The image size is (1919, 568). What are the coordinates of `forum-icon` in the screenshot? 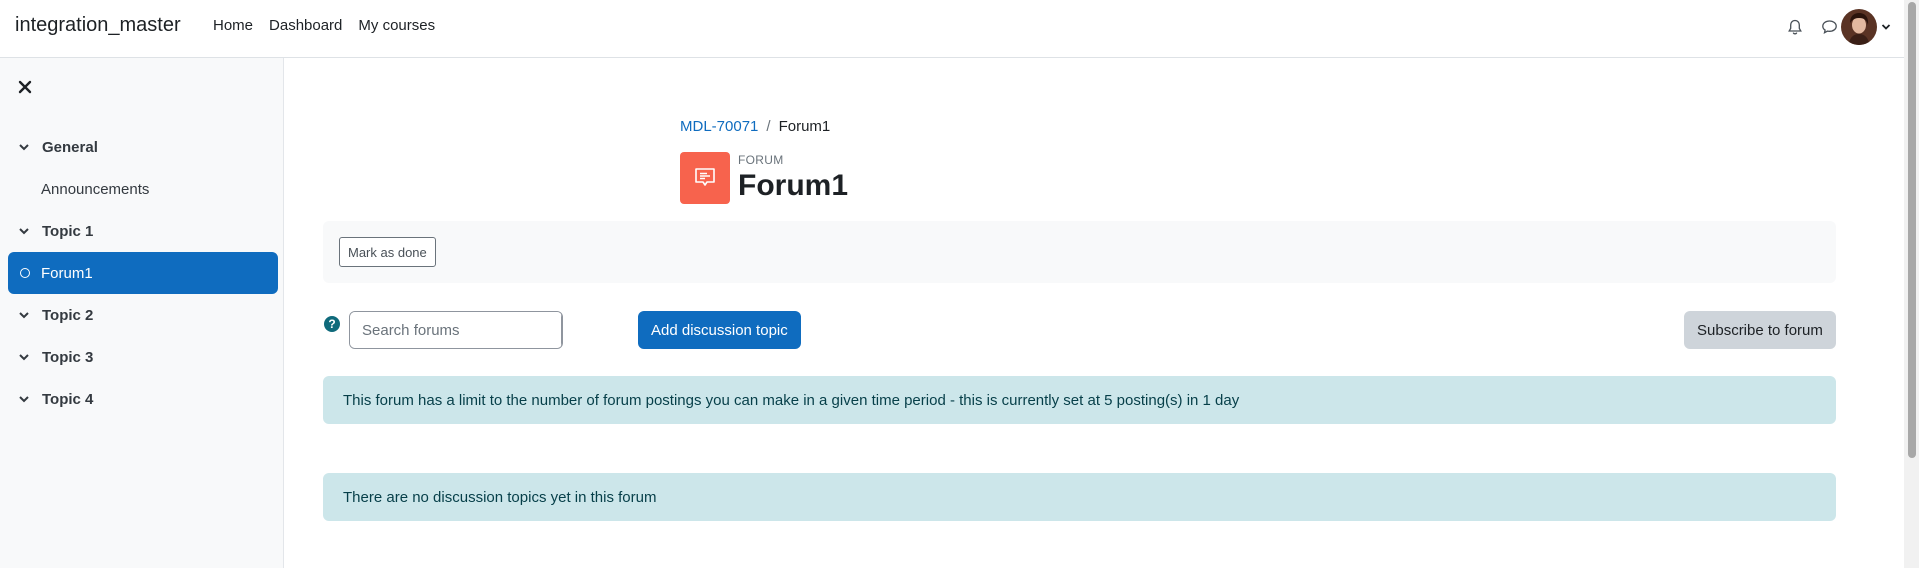 It's located at (705, 178).